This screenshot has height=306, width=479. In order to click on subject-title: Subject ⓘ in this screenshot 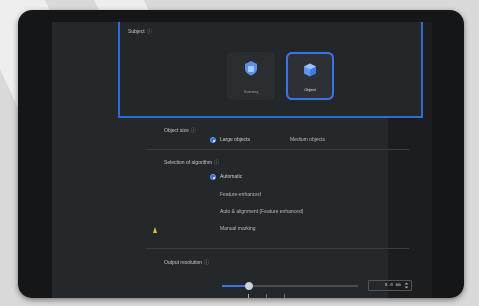, I will do `click(140, 32)`.